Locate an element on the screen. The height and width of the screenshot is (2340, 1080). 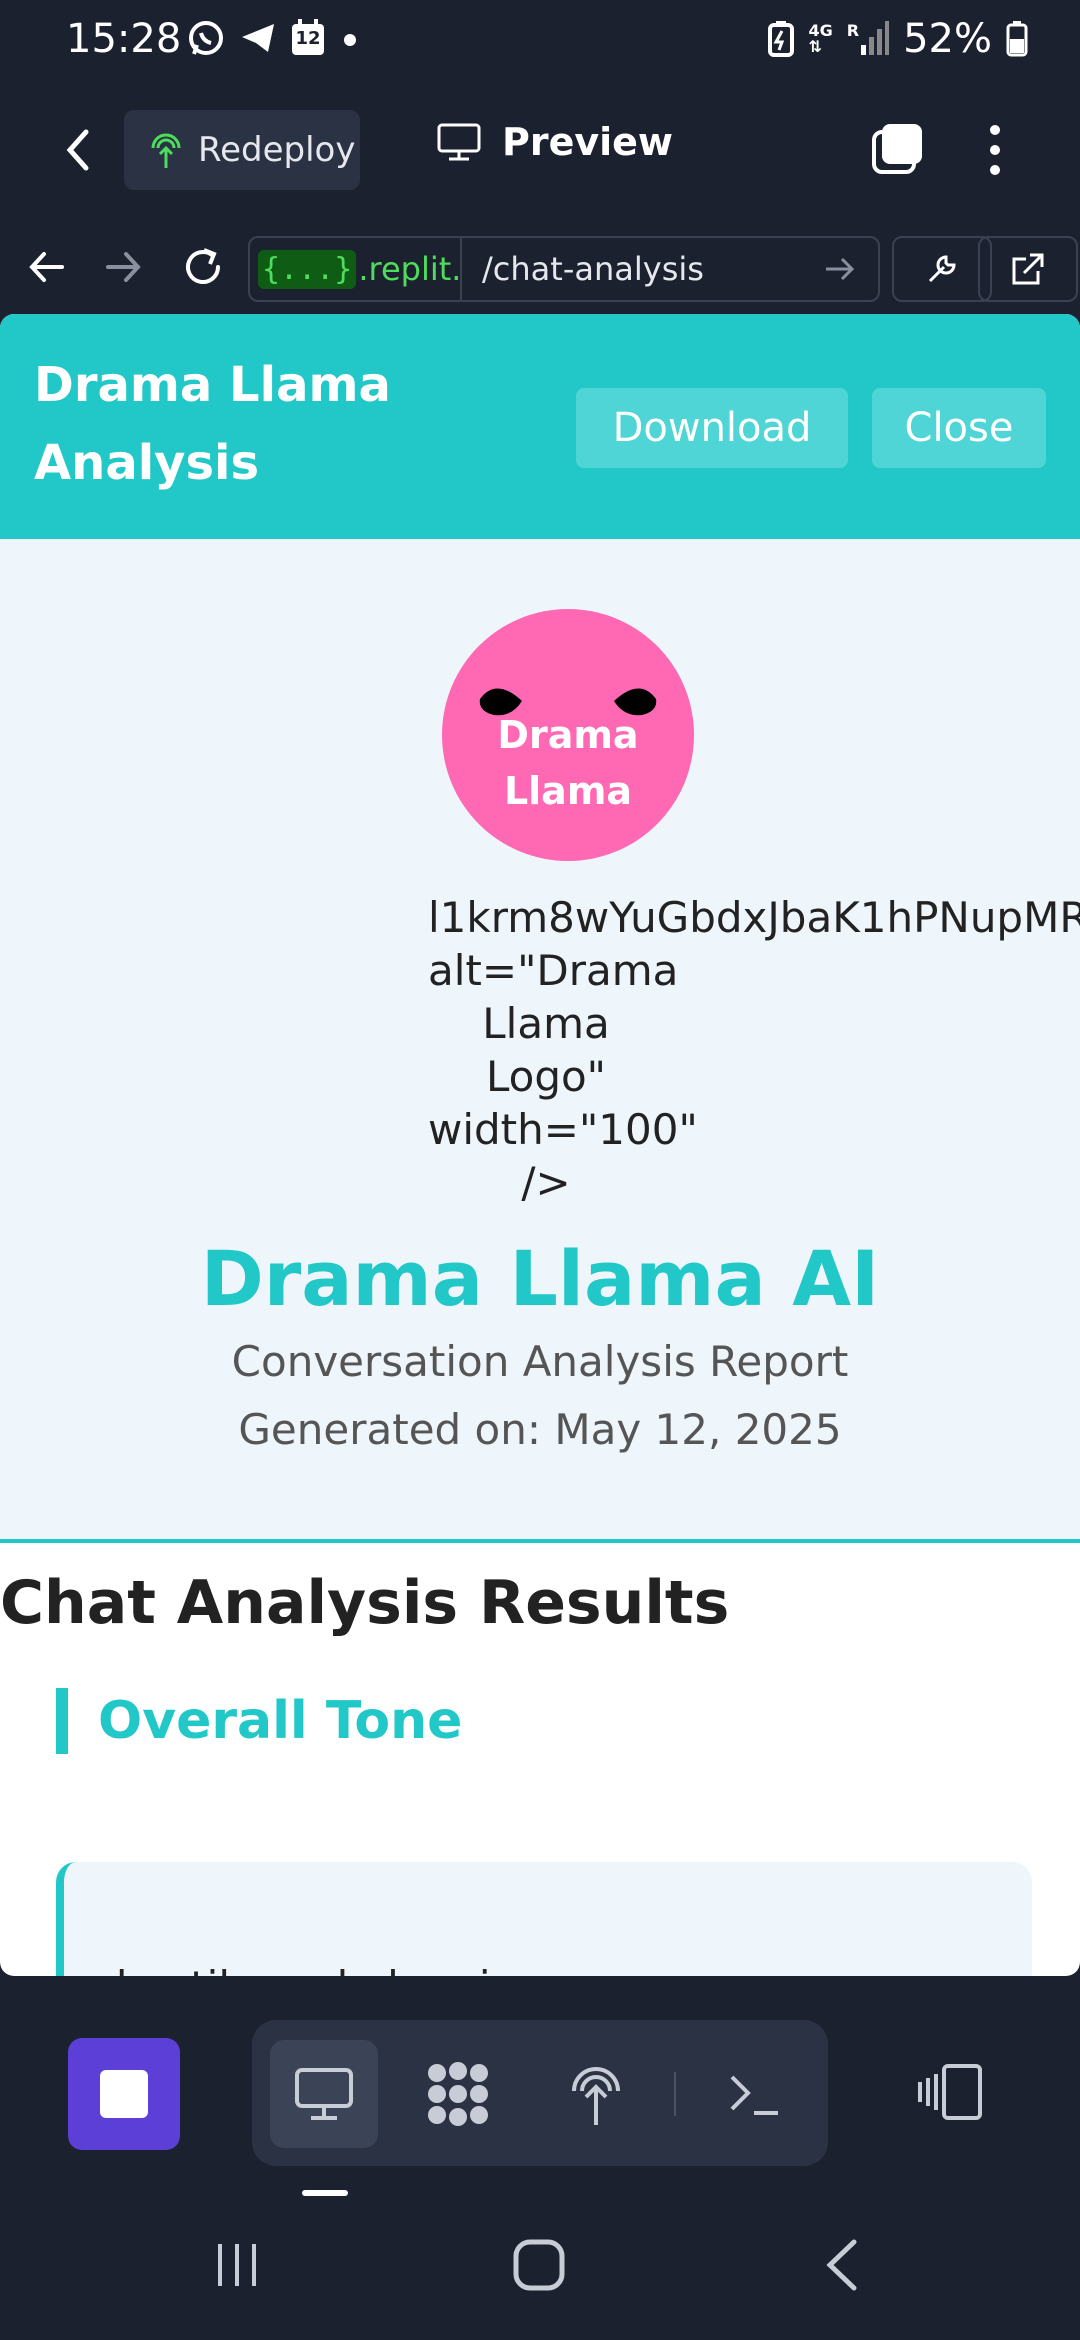
browser-forward-icon is located at coordinates (123, 267).